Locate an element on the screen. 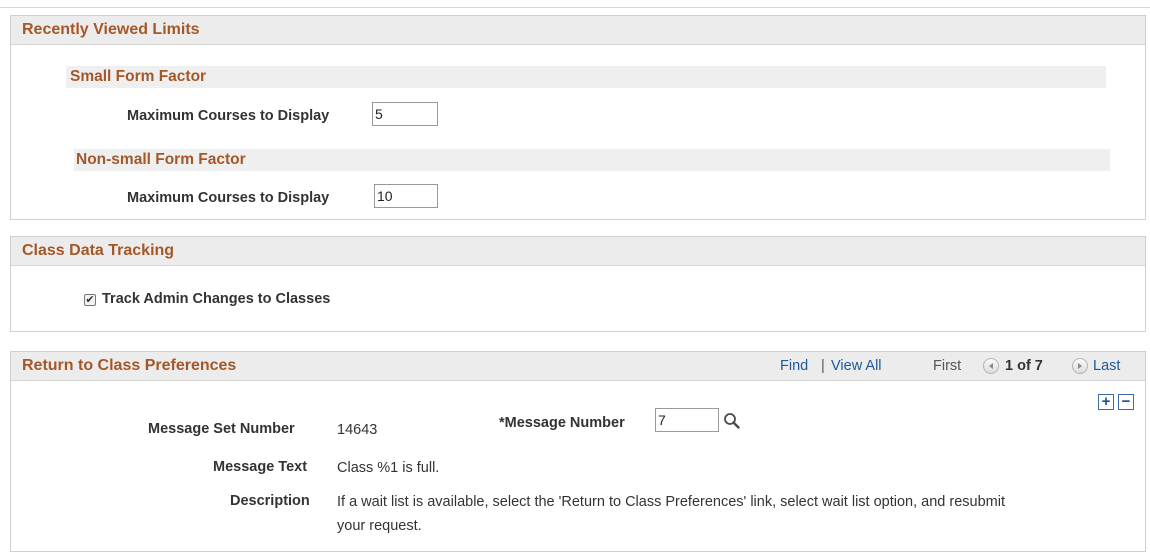 The width and height of the screenshot is (1150, 554). description-label: Description is located at coordinates (270, 501).